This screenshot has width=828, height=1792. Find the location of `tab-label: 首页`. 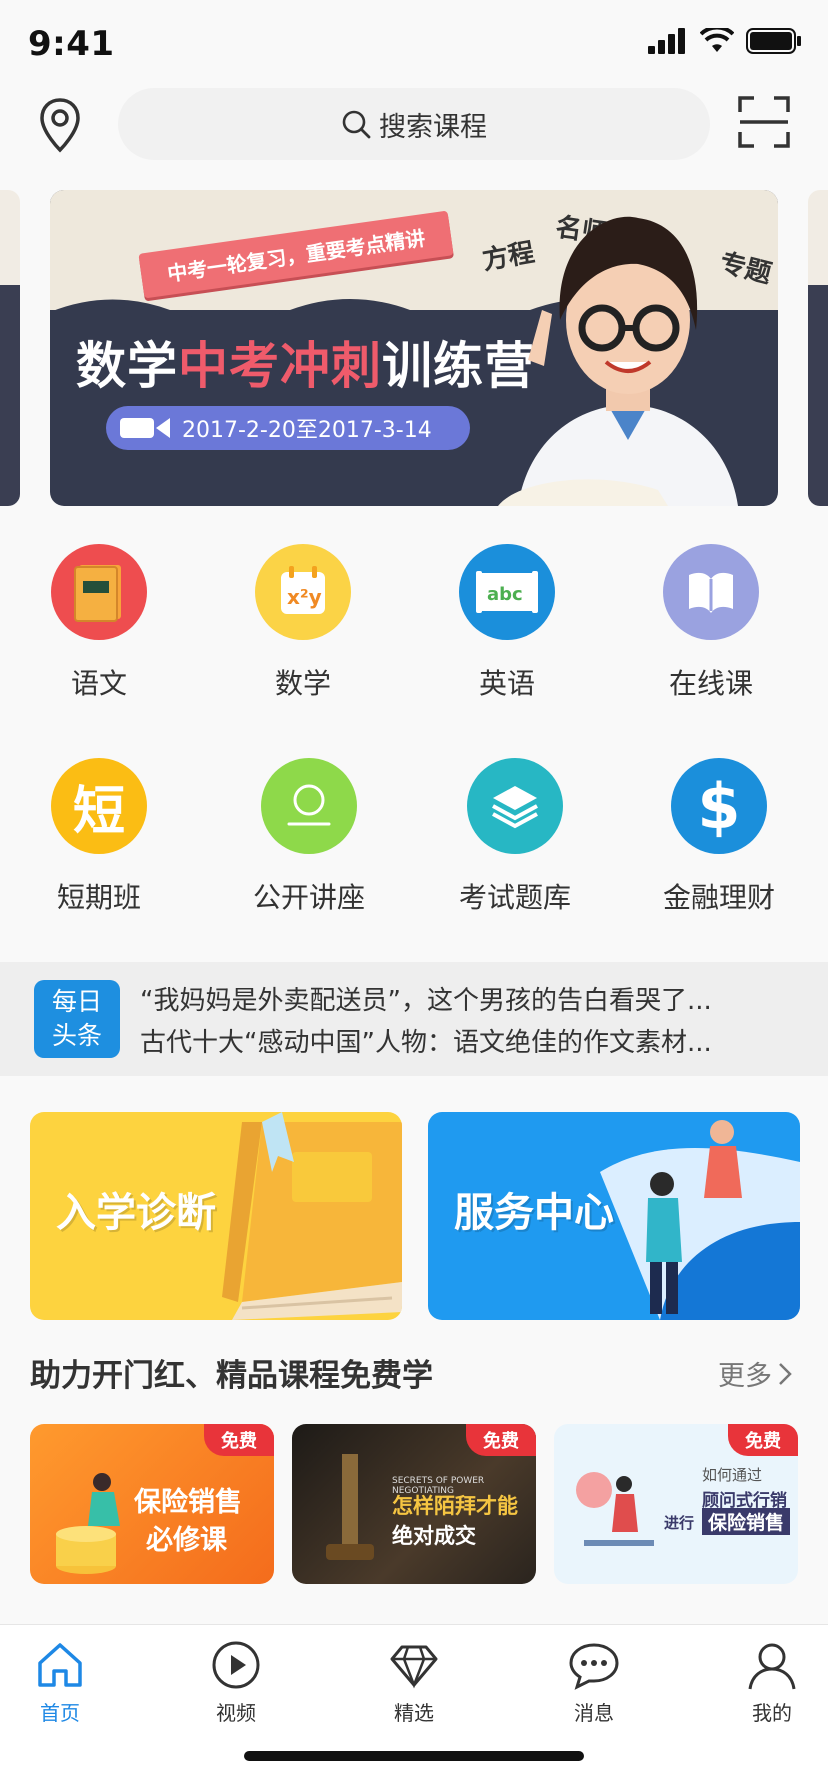

tab-label: 首页 is located at coordinates (60, 1713).